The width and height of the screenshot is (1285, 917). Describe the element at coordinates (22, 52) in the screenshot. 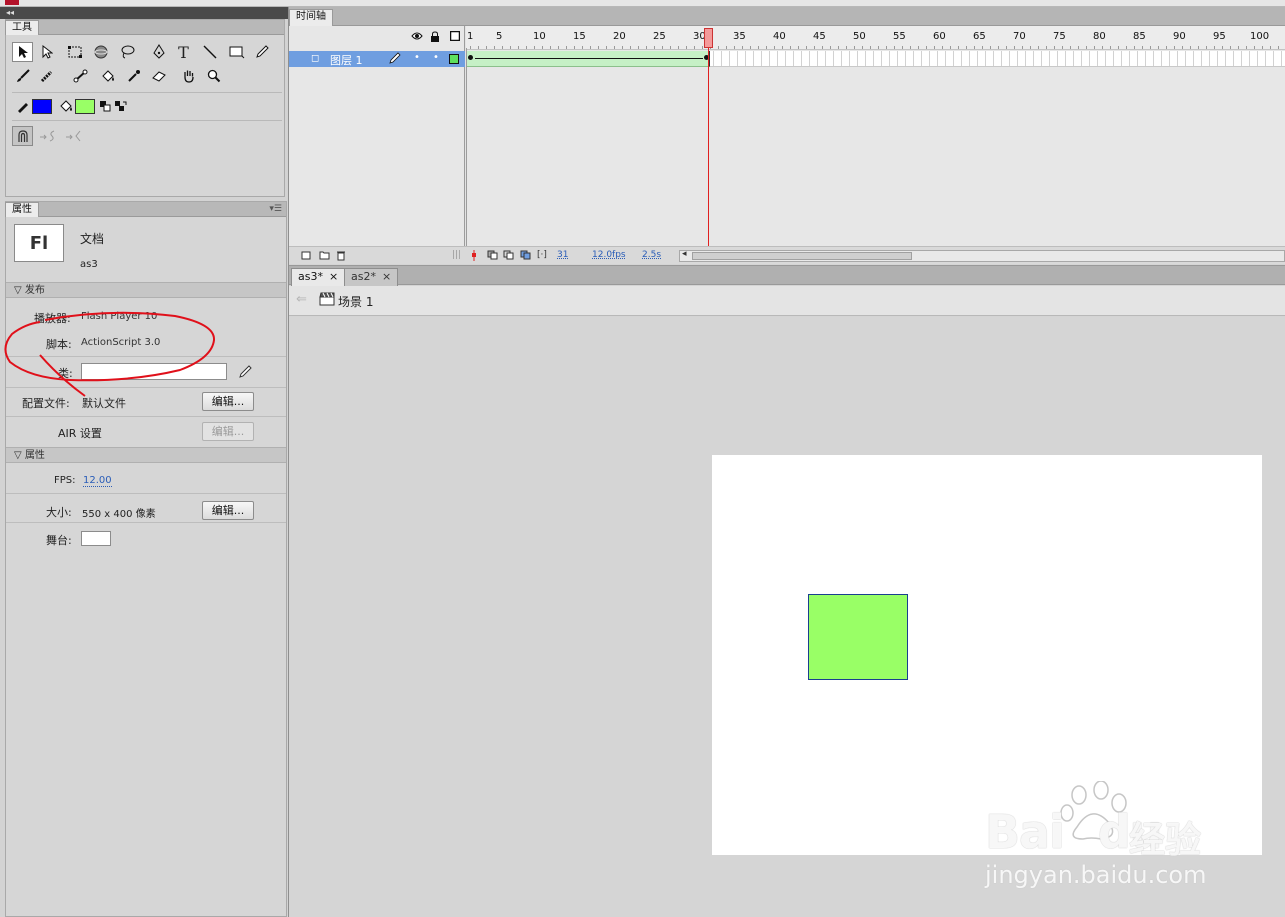

I see `selection-tool-icon` at that location.